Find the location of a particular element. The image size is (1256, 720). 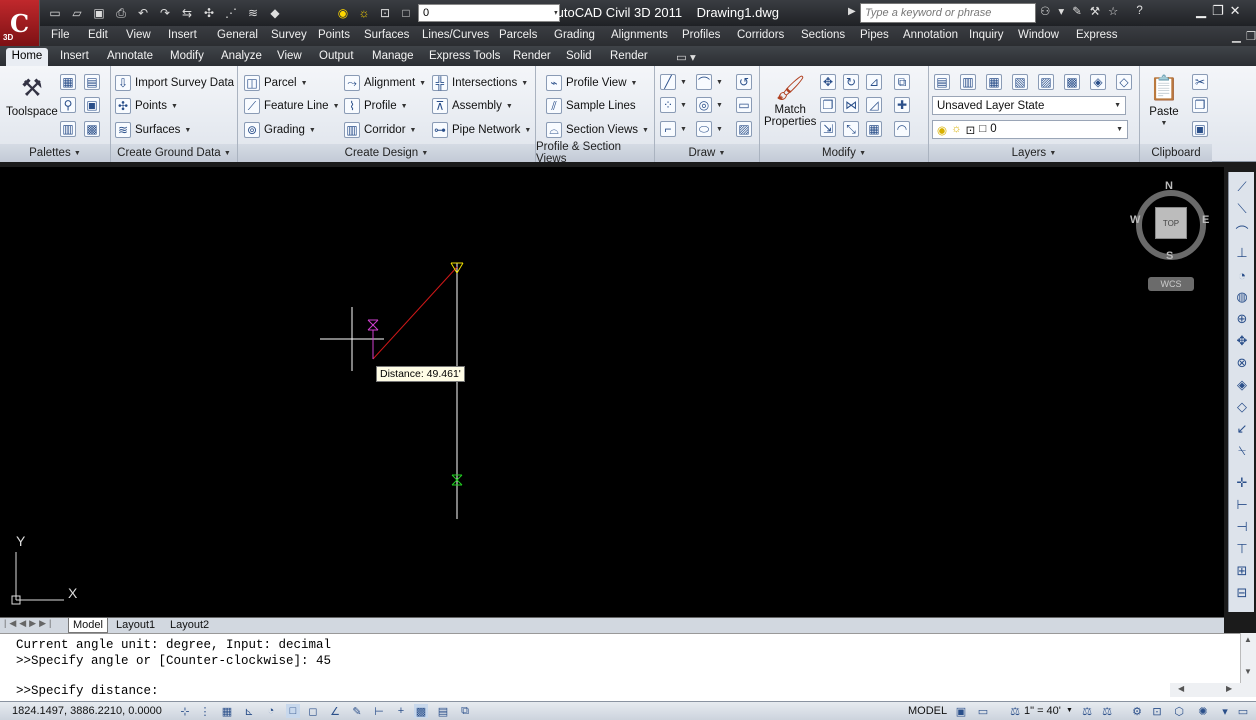

viewcube: N S E W TOP WCS is located at coordinates (1171, 240).